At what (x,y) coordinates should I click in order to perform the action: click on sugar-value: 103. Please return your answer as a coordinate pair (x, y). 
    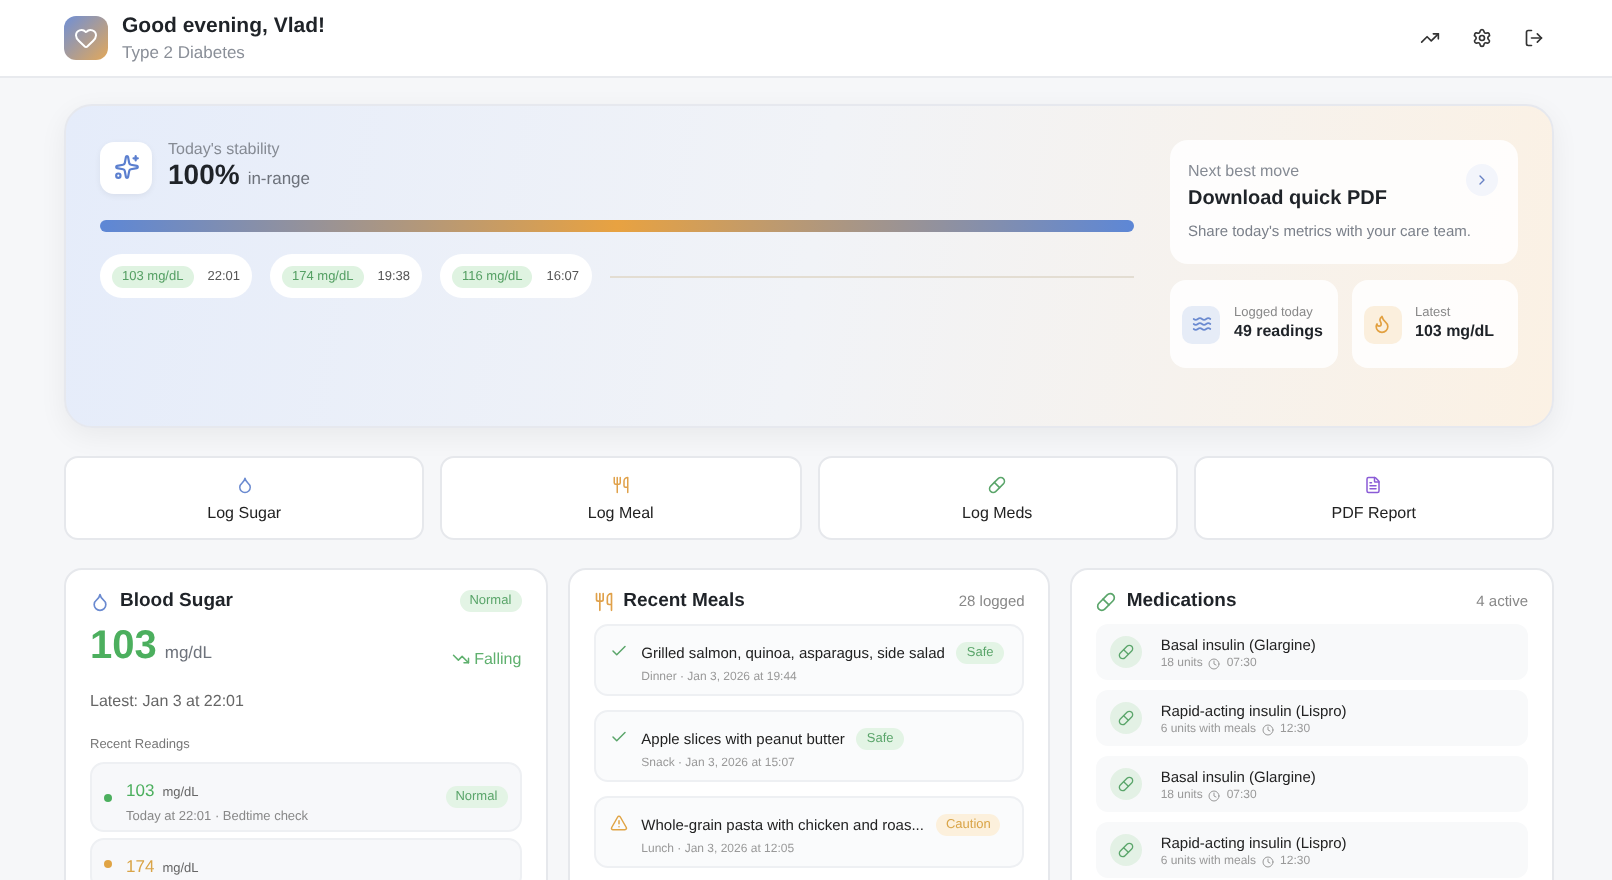
    Looking at the image, I should click on (123, 646).